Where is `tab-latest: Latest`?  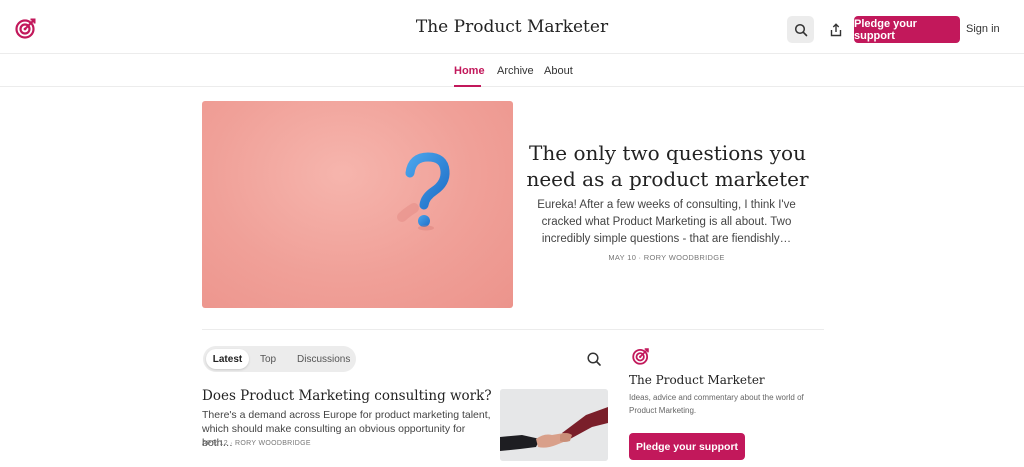 tab-latest: Latest is located at coordinates (227, 359).